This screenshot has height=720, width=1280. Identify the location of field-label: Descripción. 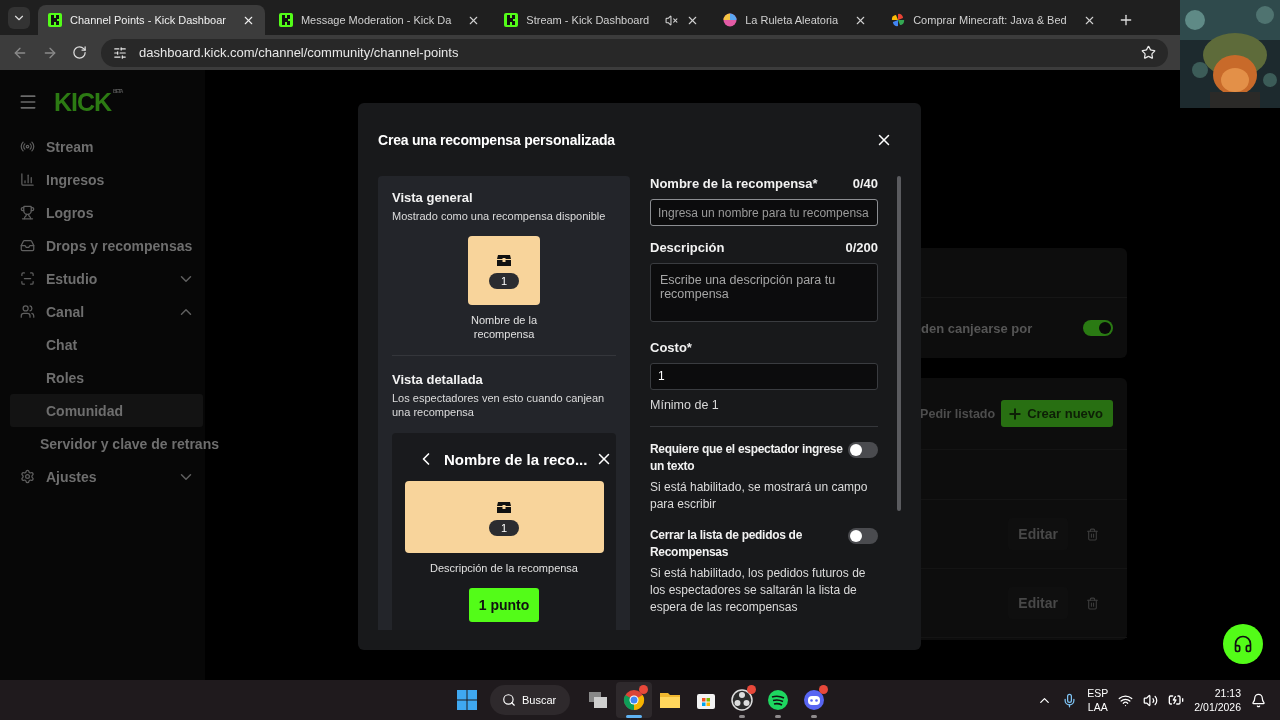
(687, 248).